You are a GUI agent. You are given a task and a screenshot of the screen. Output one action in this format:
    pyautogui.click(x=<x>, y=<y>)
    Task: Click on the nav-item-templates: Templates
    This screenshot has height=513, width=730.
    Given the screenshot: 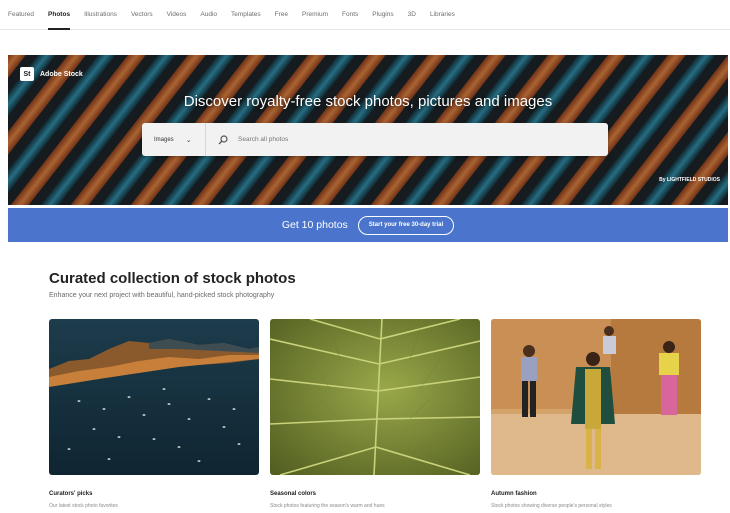 What is the action you would take?
    pyautogui.click(x=246, y=15)
    